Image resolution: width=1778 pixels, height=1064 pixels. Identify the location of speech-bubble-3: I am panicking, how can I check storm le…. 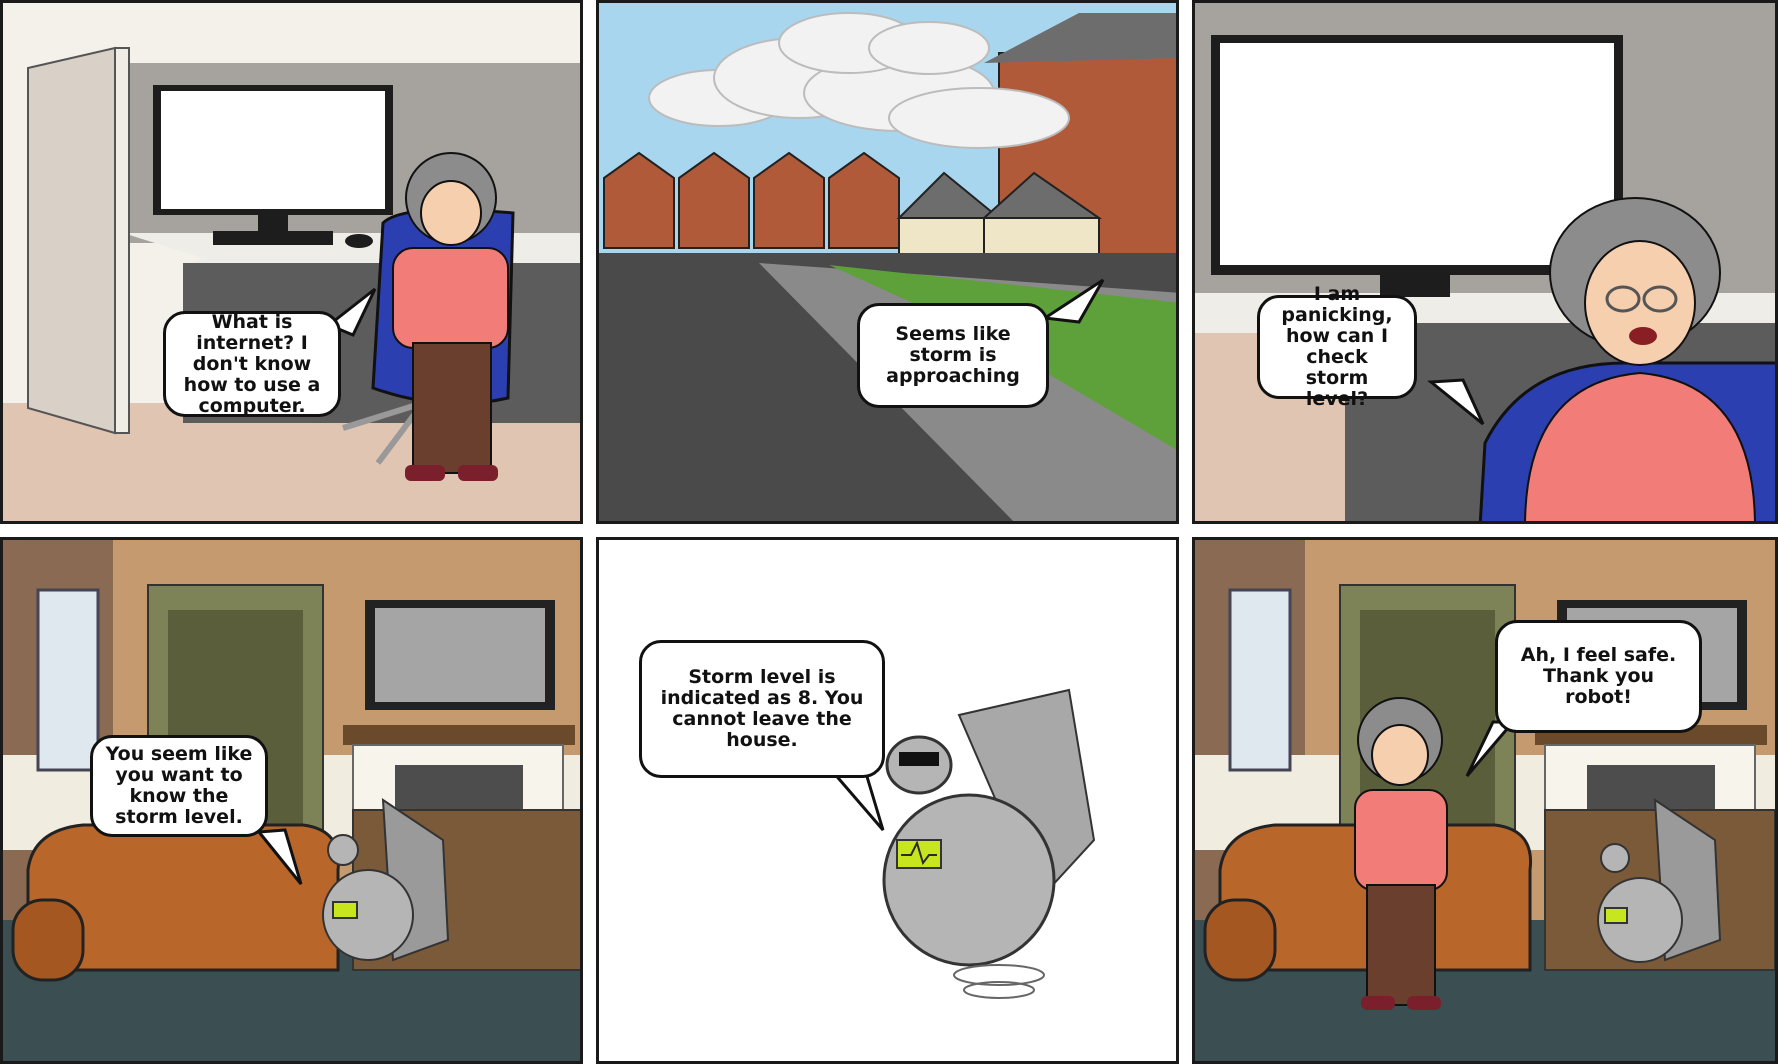
(1337, 347).